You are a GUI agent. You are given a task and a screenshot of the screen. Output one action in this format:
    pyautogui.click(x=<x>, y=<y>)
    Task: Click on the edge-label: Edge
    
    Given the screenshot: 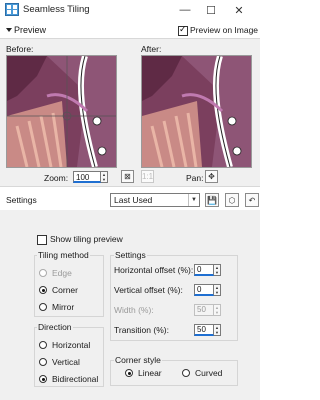 What is the action you would take?
    pyautogui.click(x=62, y=273)
    